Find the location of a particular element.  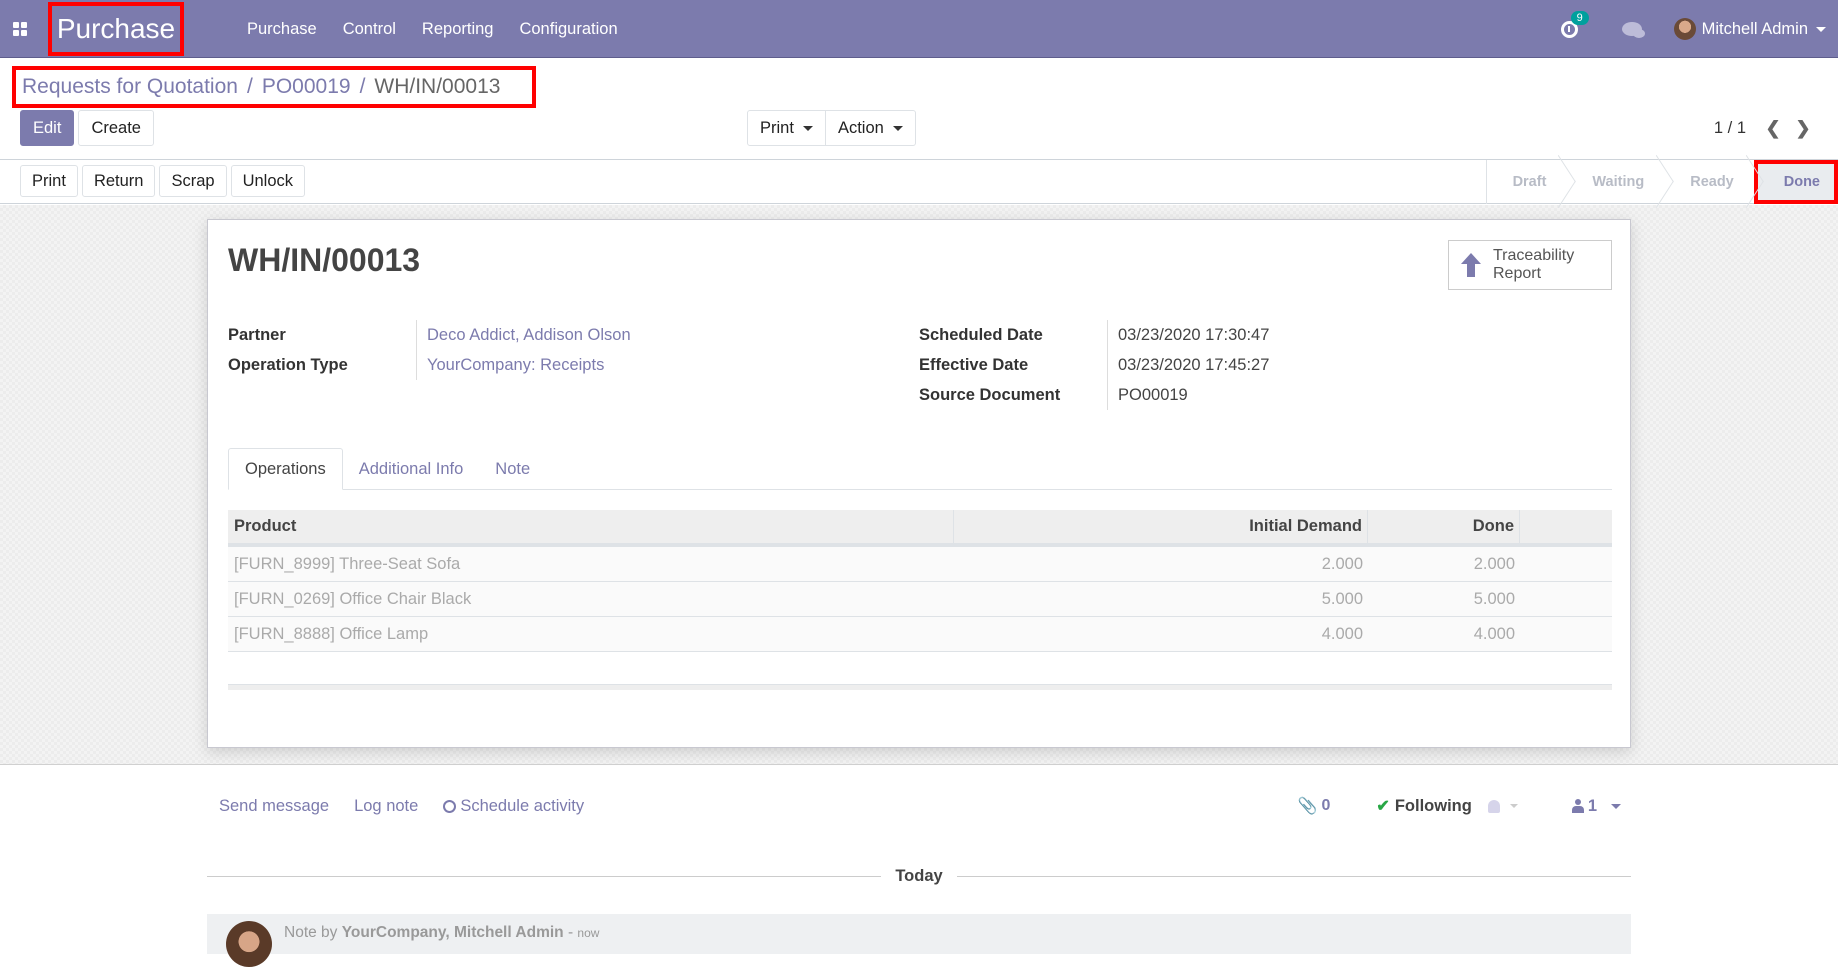

user-name: Mitchell Admin is located at coordinates (1754, 28).